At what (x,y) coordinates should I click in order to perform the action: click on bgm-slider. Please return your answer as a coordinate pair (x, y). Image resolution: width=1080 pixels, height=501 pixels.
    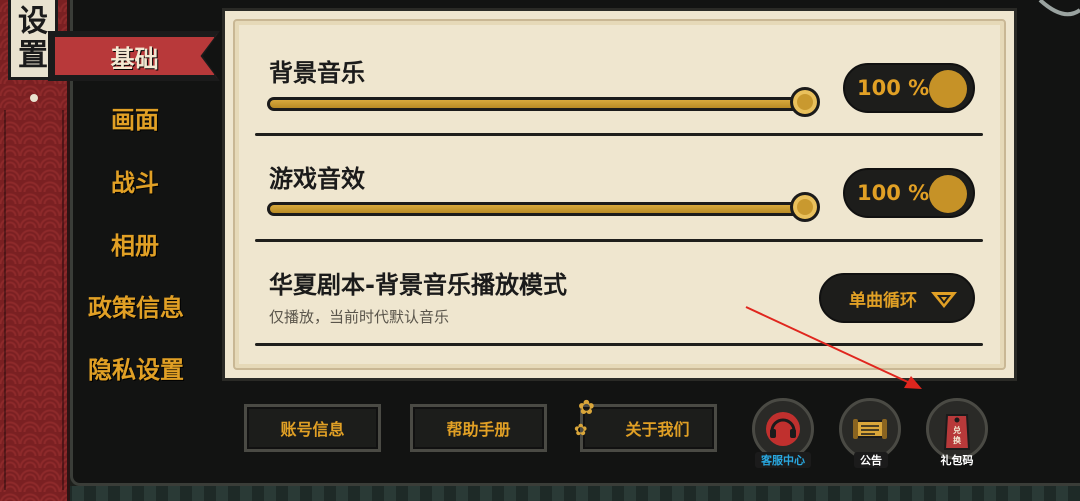
    Looking at the image, I should click on (542, 104).